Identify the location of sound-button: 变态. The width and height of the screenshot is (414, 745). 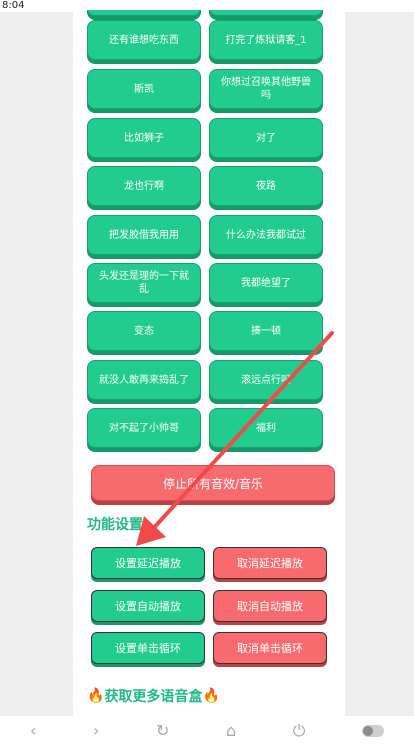
(144, 331).